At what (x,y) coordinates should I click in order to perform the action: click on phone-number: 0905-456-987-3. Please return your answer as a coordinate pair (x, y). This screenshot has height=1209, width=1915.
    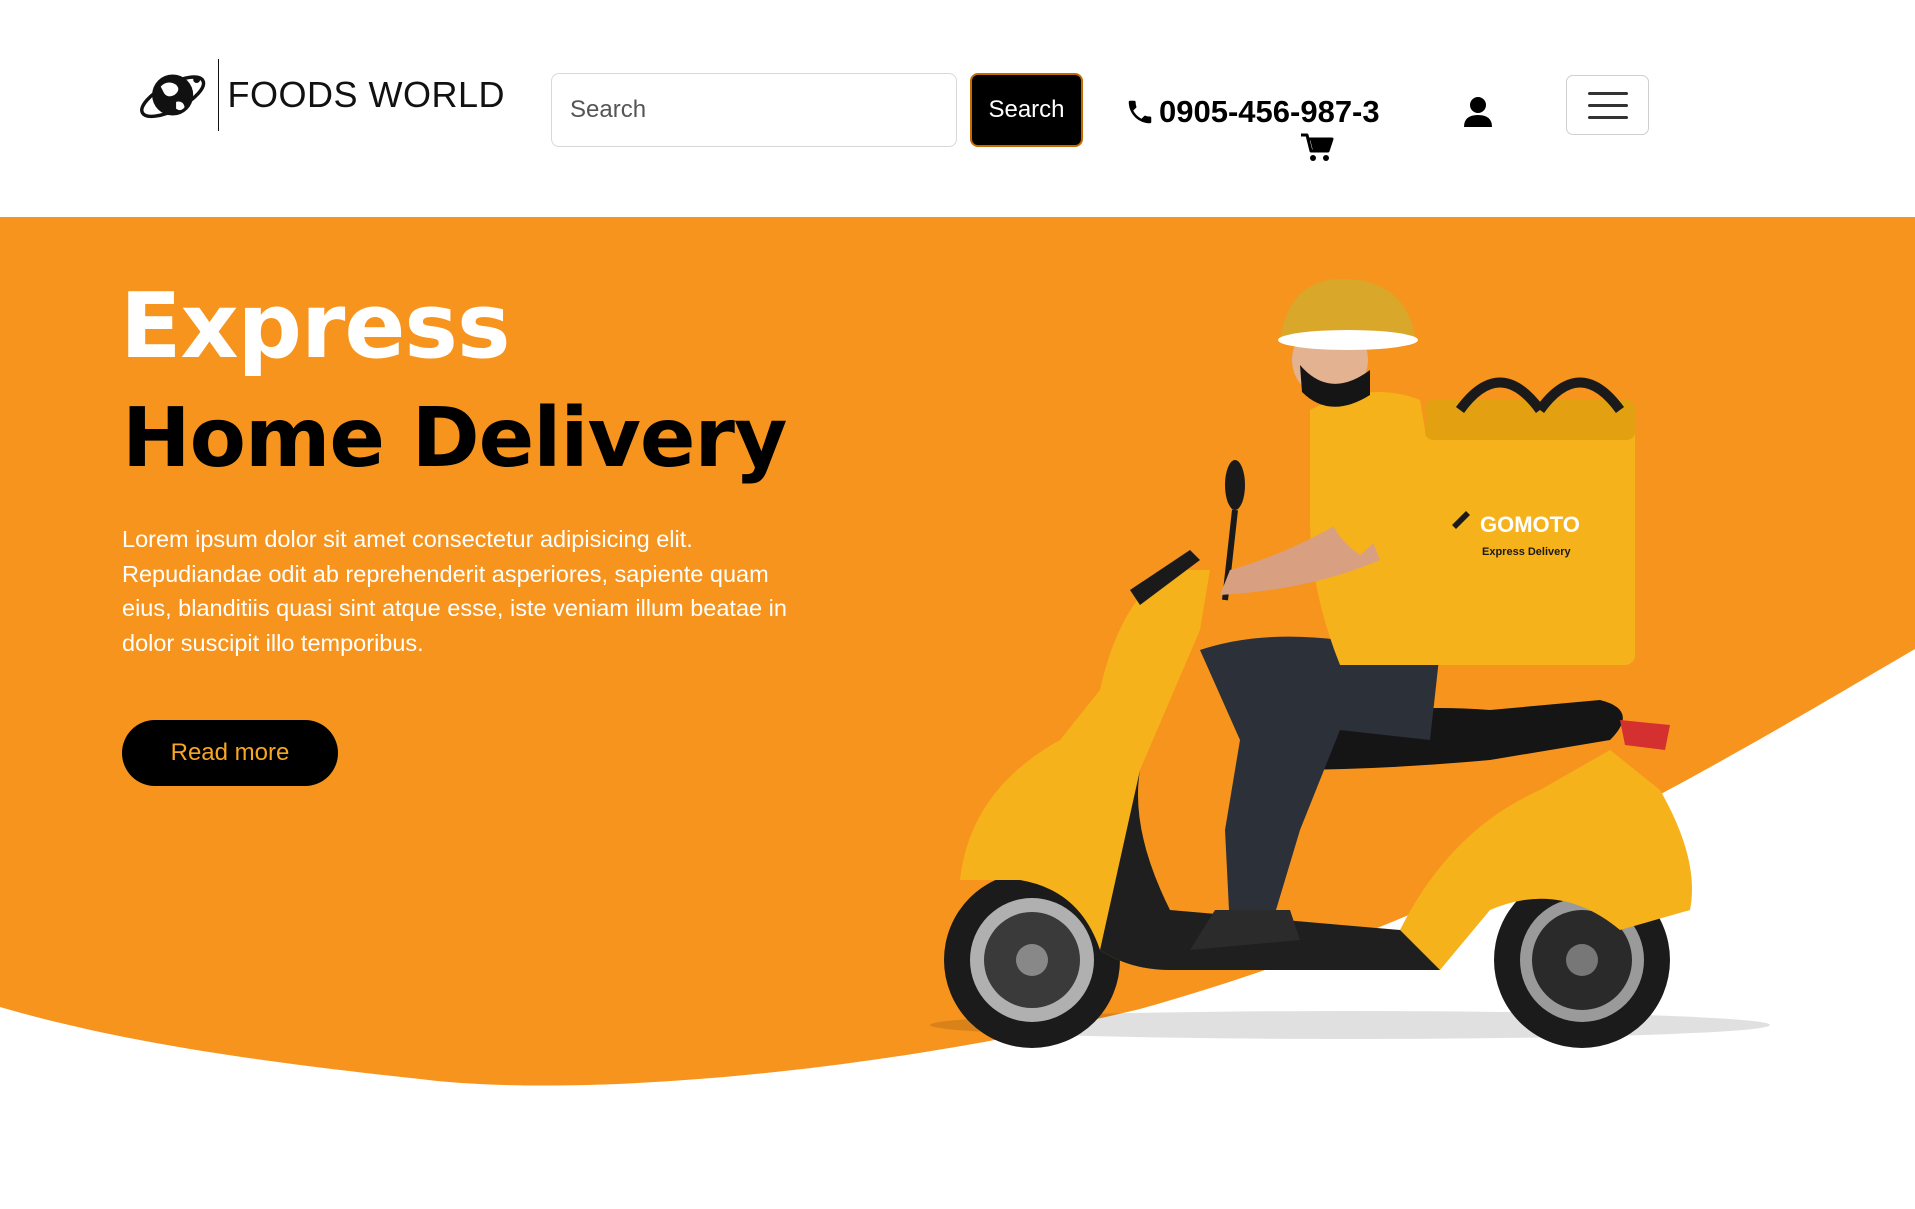
    Looking at the image, I should click on (1269, 111).